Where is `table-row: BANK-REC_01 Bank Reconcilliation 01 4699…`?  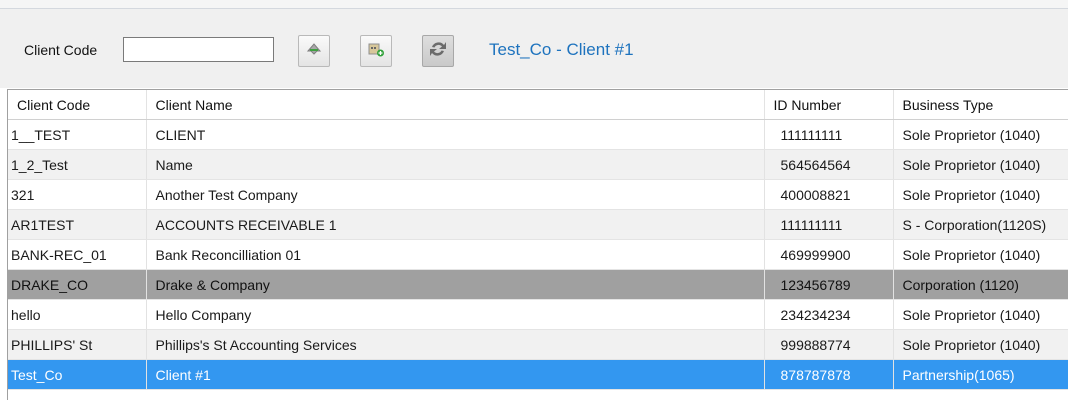 table-row: BANK-REC_01 Bank Reconcilliation 01 4699… is located at coordinates (538, 254).